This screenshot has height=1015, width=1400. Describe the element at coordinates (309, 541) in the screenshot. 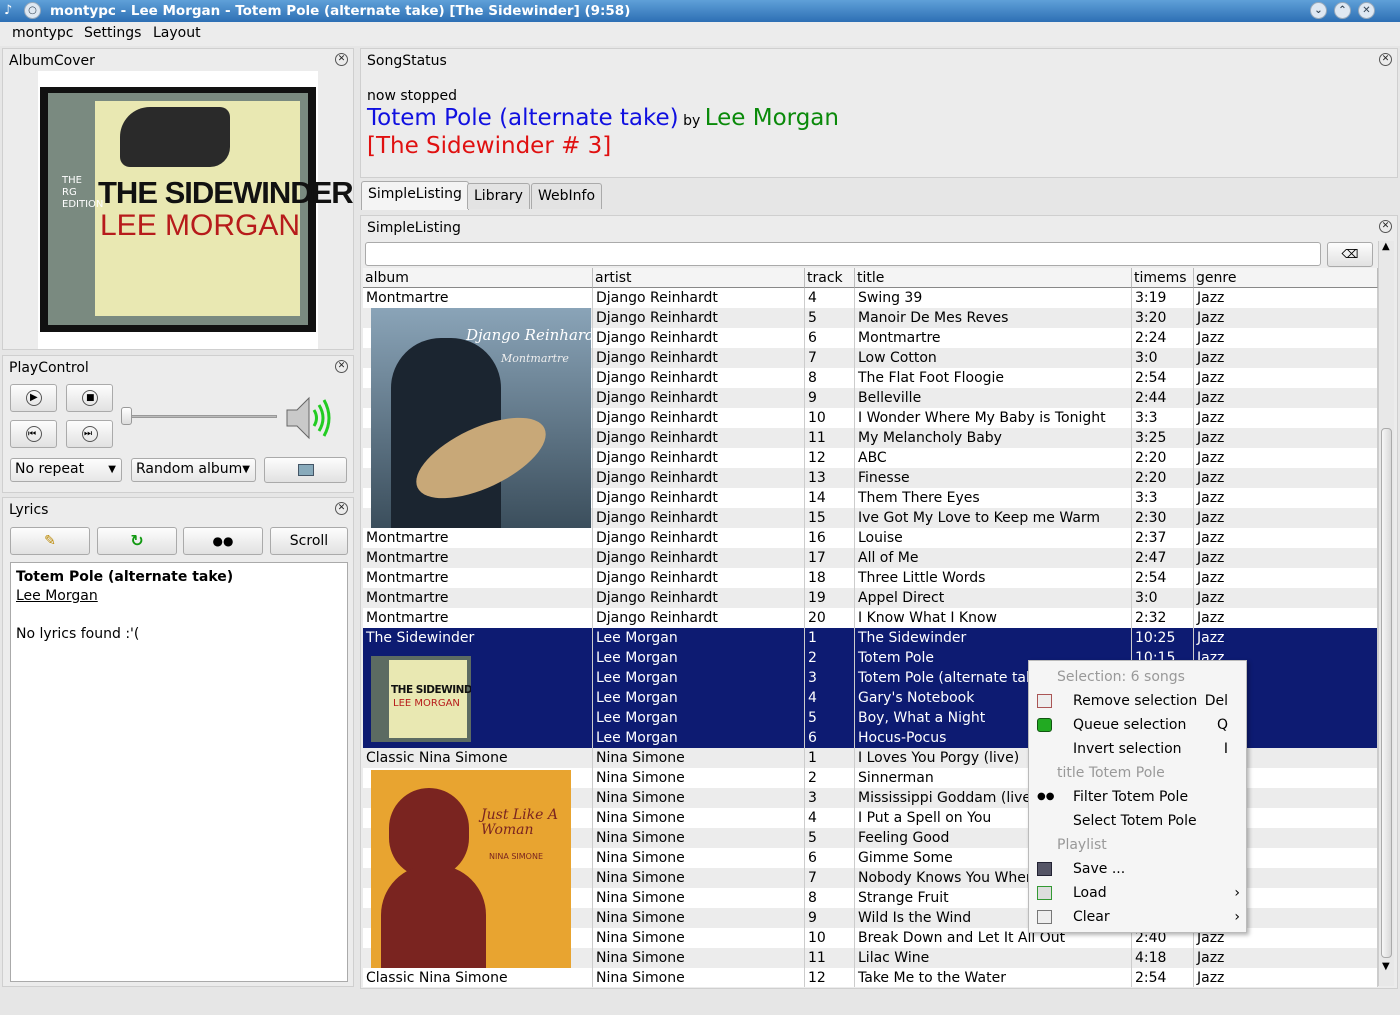

I see `scroll-button: Scroll` at that location.